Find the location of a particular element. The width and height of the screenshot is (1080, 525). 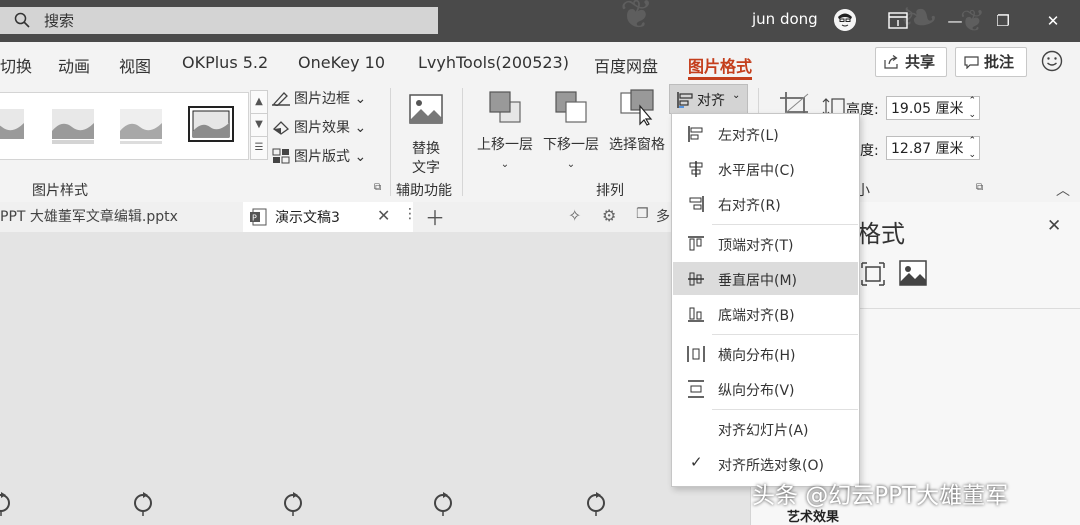

send-backward-icon is located at coordinates (571, 107).